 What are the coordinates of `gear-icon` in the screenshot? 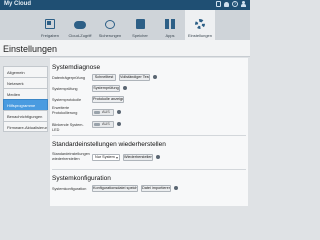 It's located at (200, 24).